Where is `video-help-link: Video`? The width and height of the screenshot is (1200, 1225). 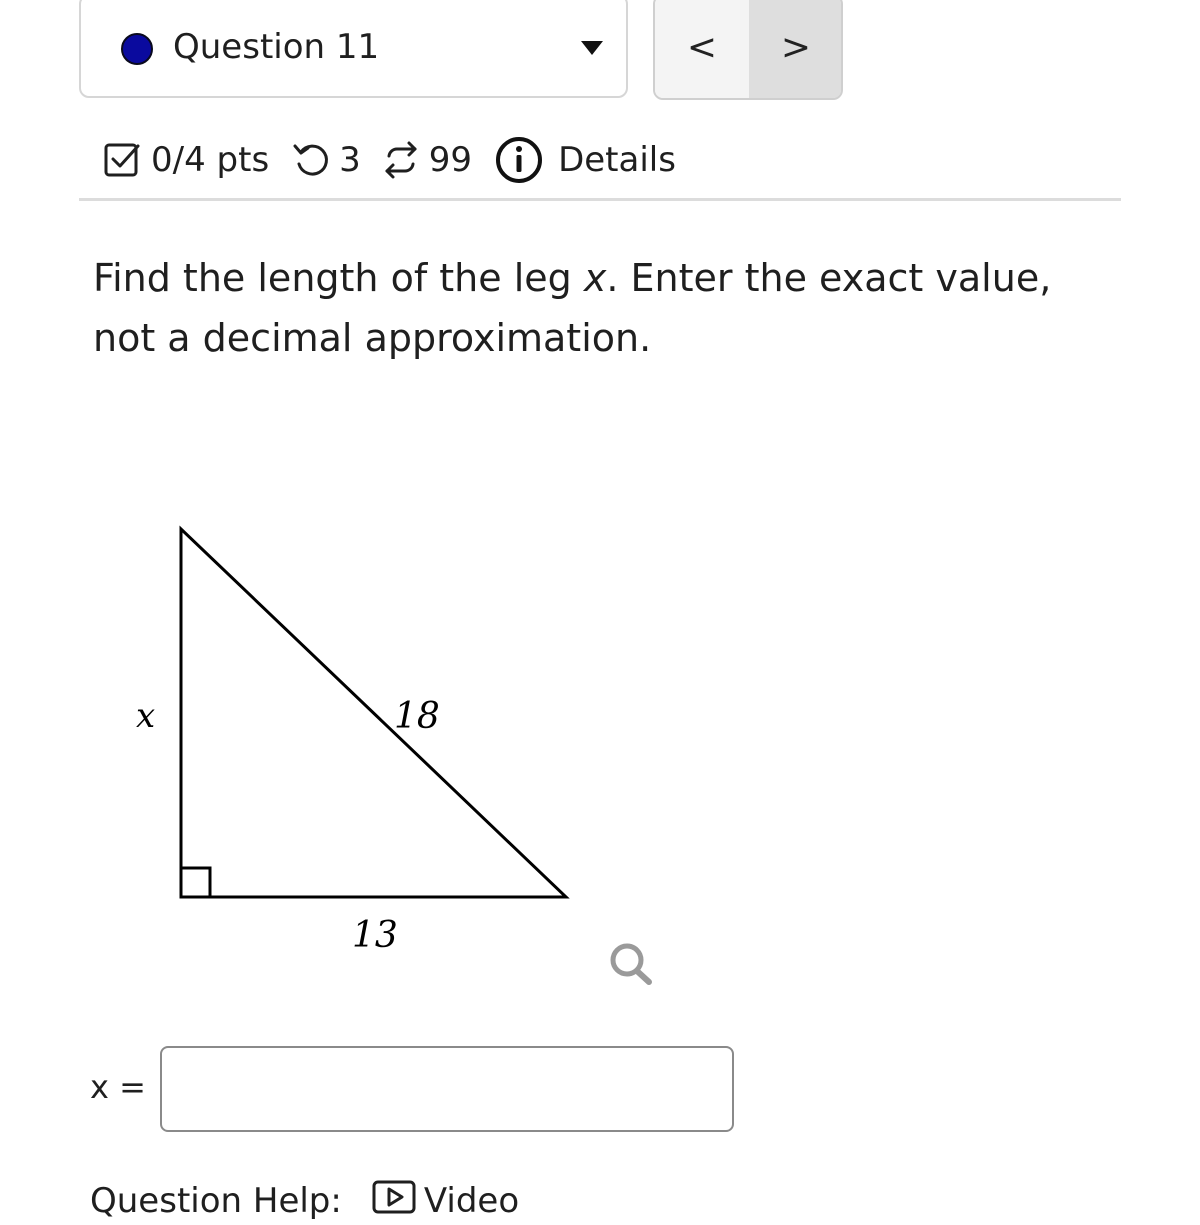
video-help-link: Video is located at coordinates (445, 1200).